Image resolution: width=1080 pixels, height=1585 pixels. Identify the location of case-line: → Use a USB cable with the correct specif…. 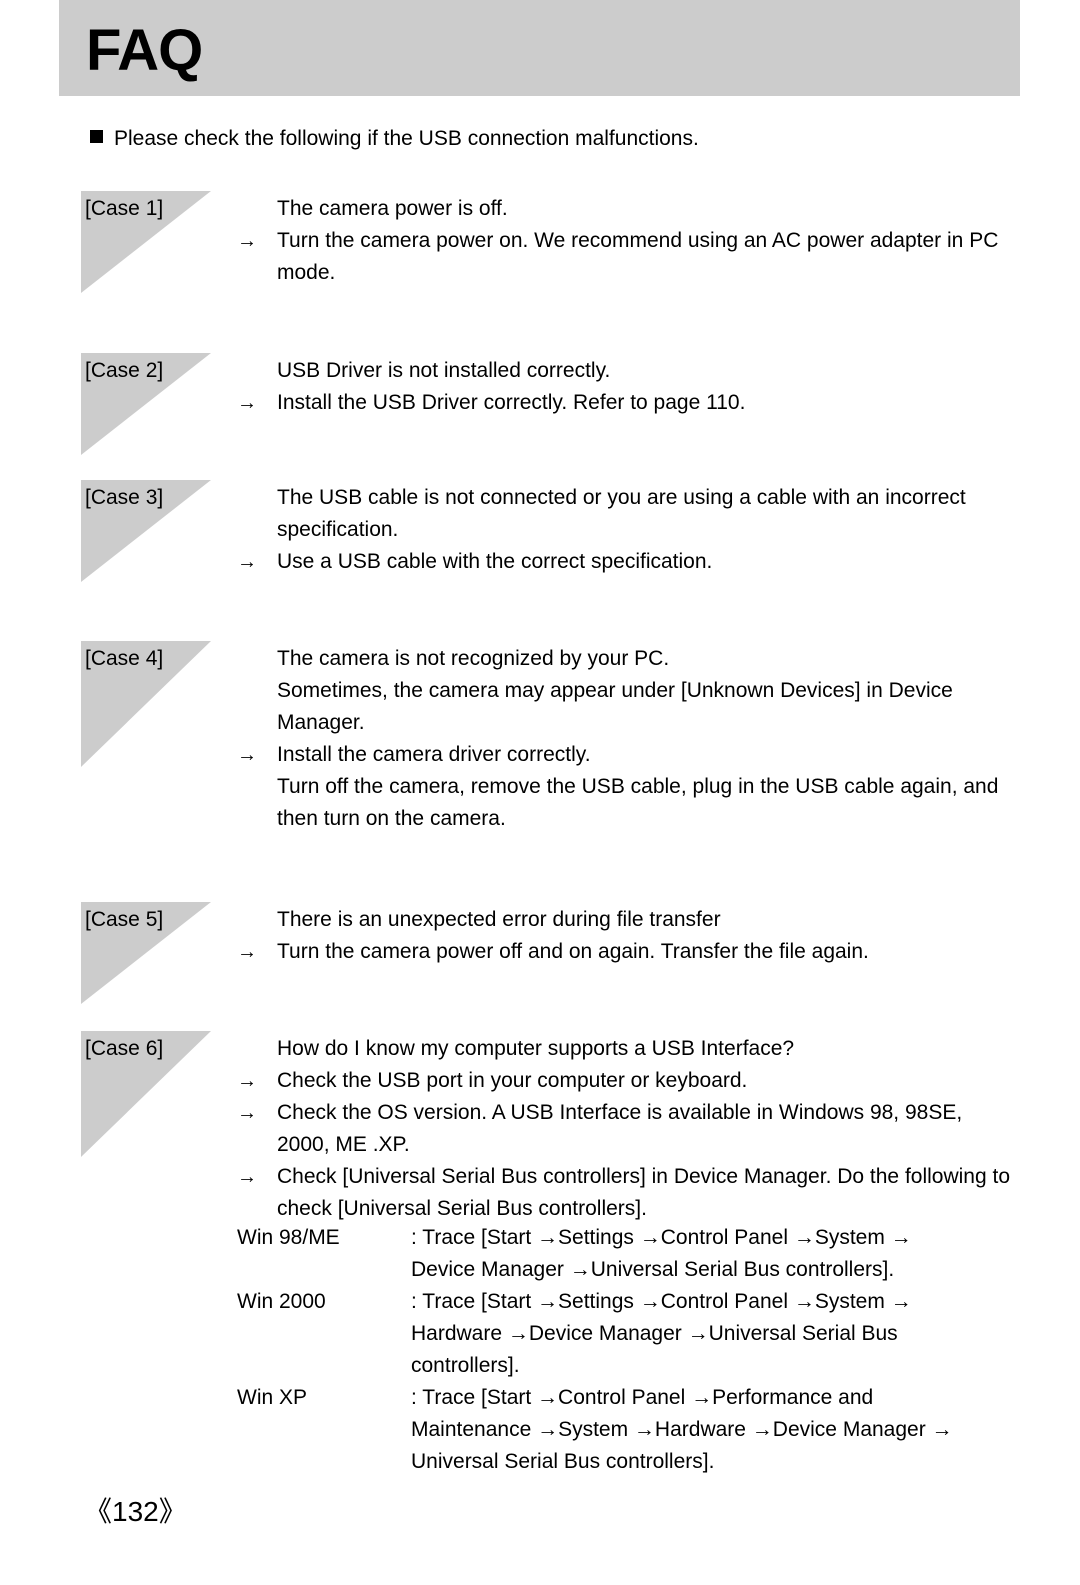
(624, 562).